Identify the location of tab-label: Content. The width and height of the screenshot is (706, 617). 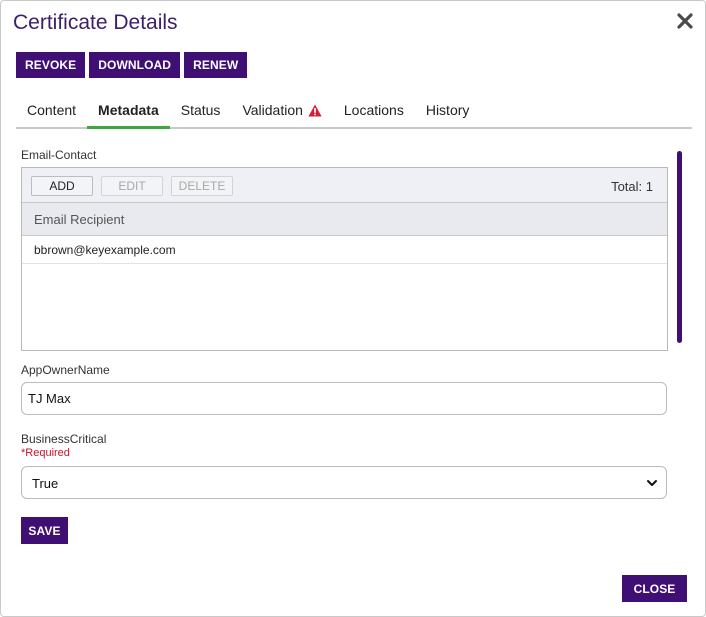
(52, 110).